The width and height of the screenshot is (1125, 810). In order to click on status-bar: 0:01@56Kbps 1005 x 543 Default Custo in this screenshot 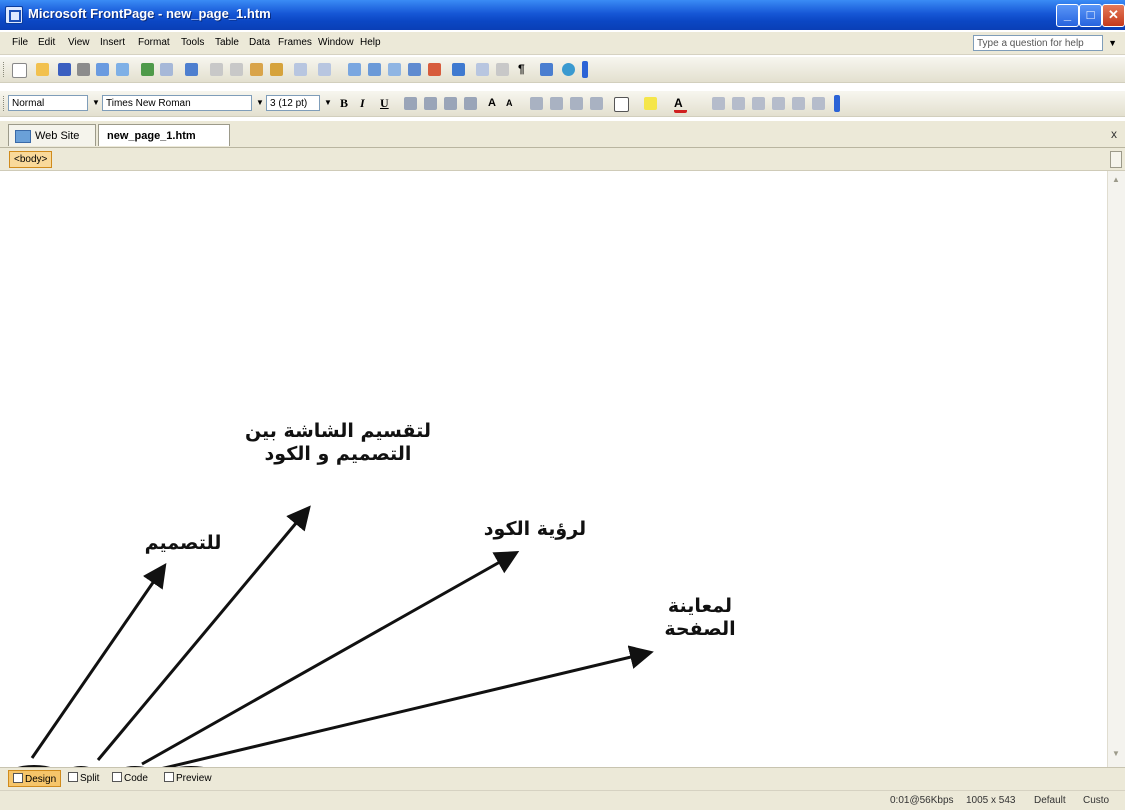, I will do `click(562, 800)`.